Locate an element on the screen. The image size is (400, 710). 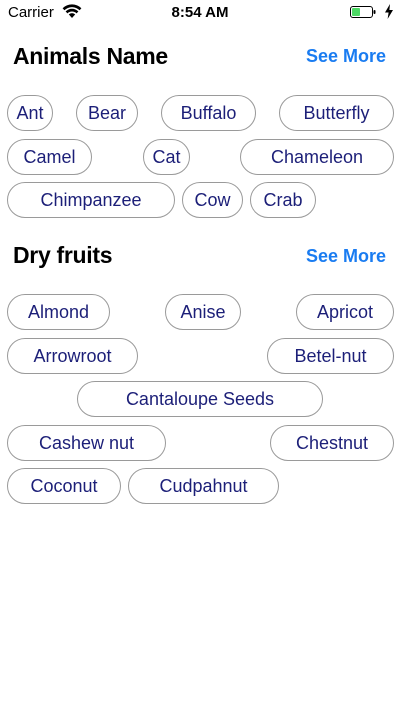
chip-crab: Crab is located at coordinates (283, 200).